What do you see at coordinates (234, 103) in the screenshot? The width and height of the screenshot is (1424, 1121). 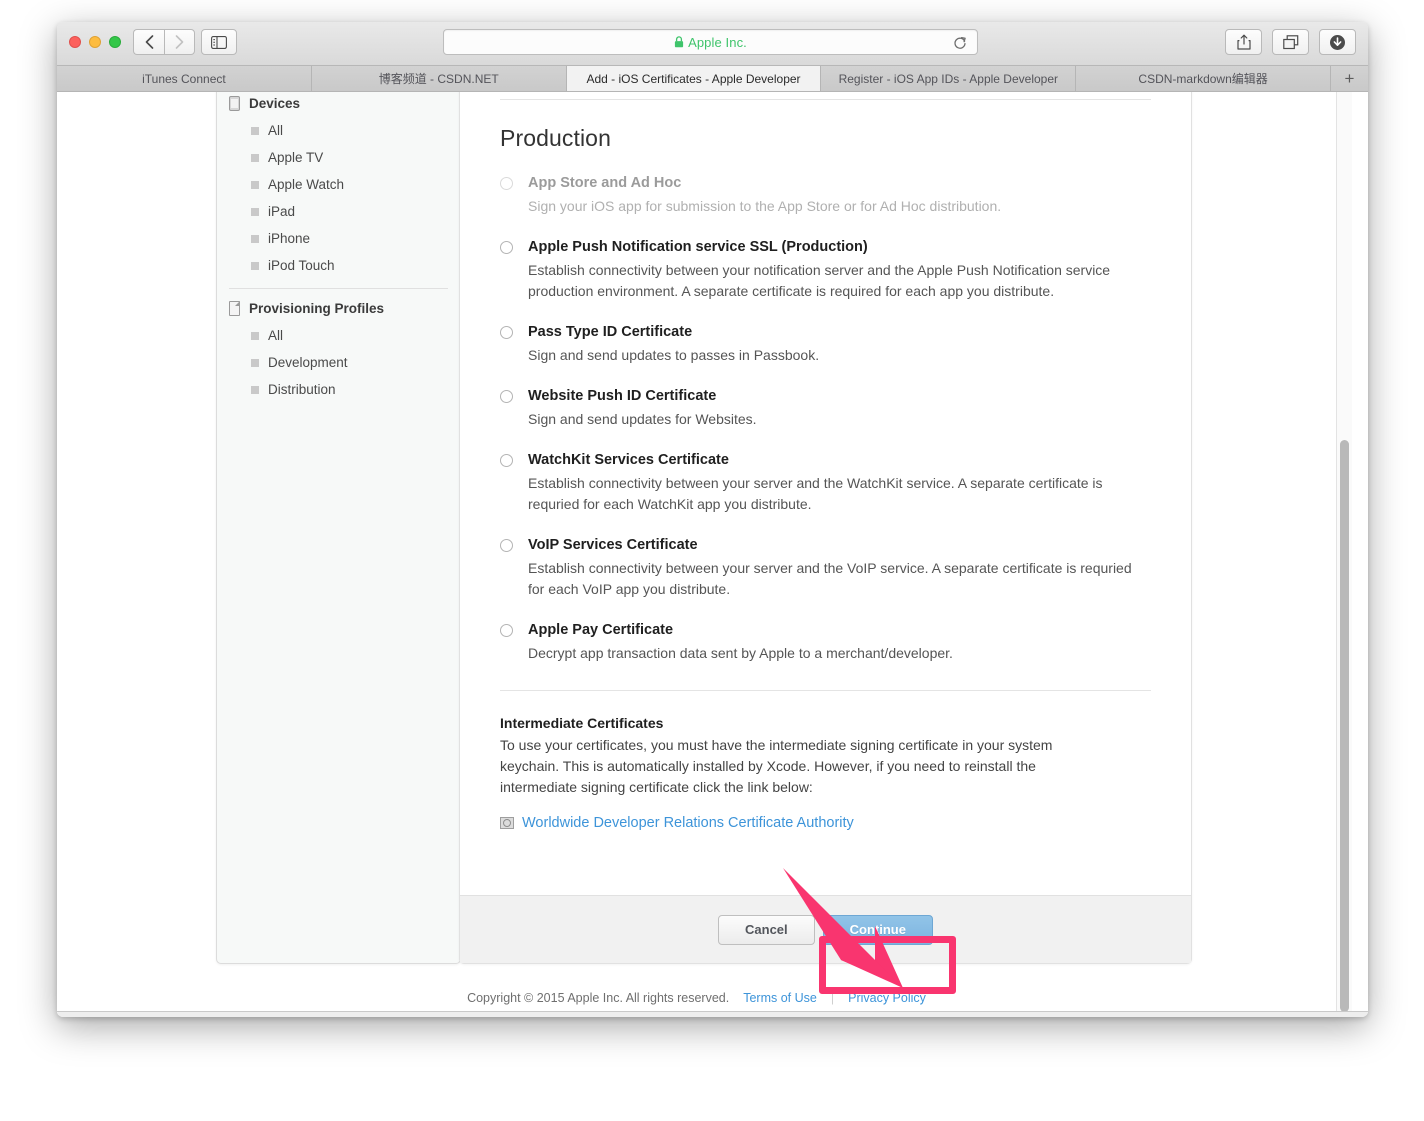 I see `device-icon` at bounding box center [234, 103].